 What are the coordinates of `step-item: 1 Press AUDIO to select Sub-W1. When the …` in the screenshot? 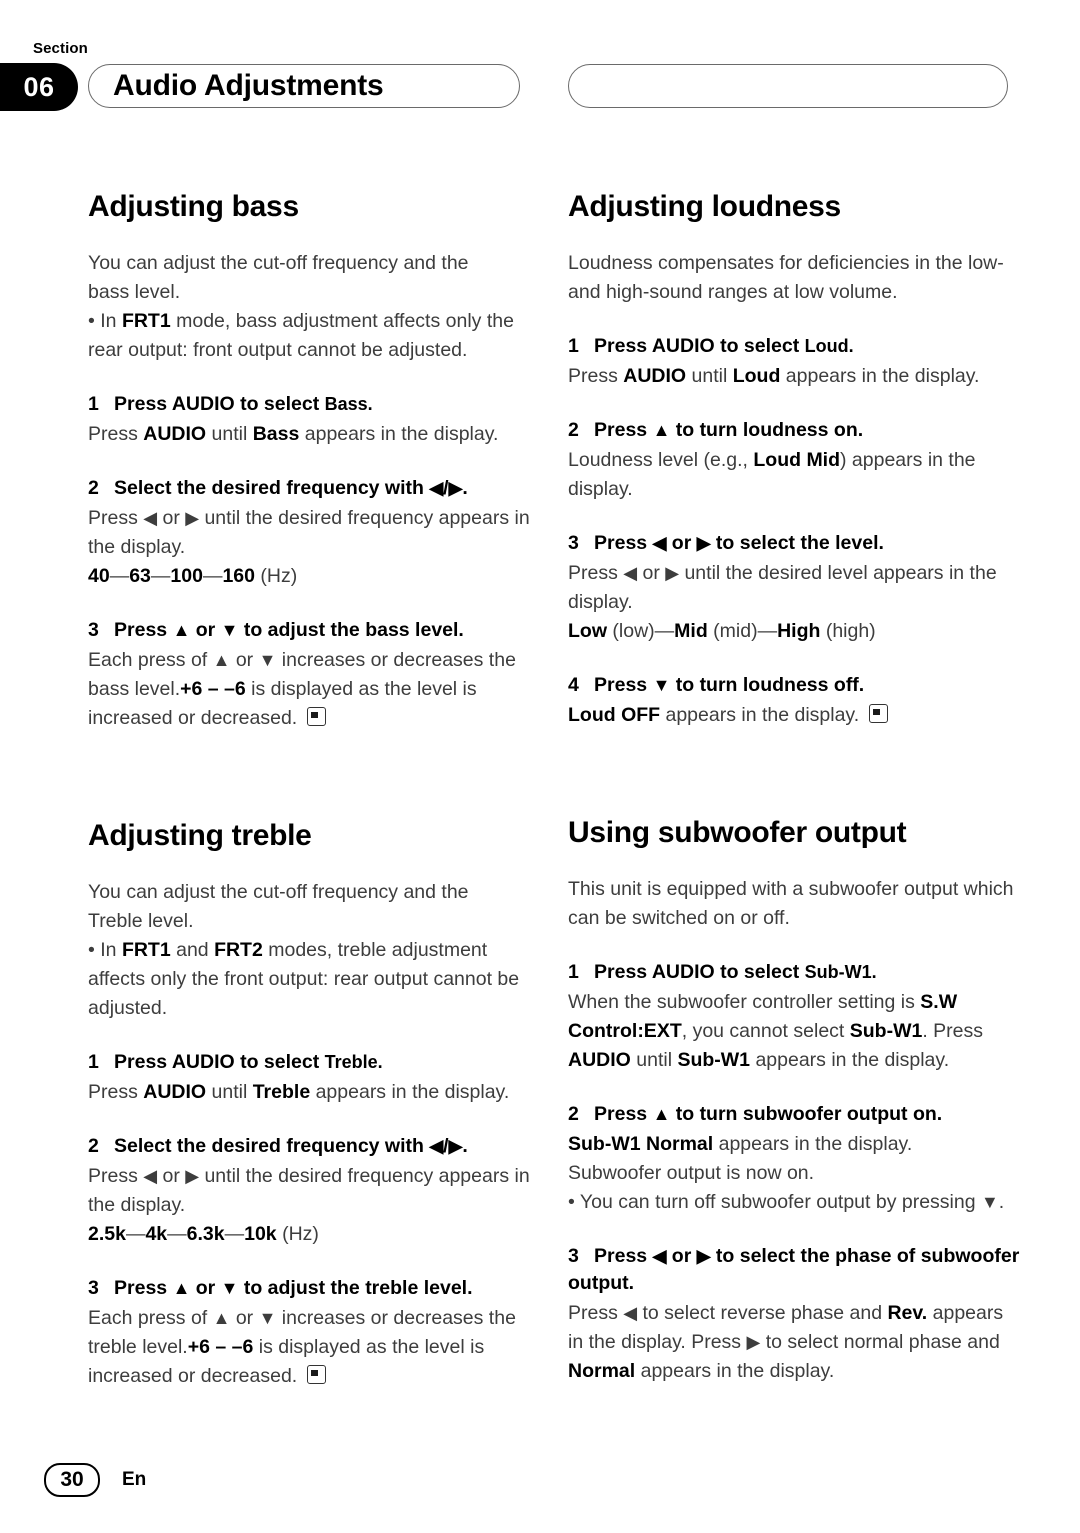 It's located at (794, 1017).